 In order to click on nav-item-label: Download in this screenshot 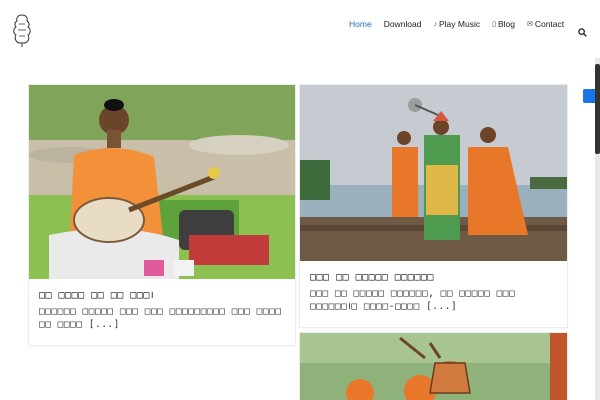, I will do `click(402, 24)`.